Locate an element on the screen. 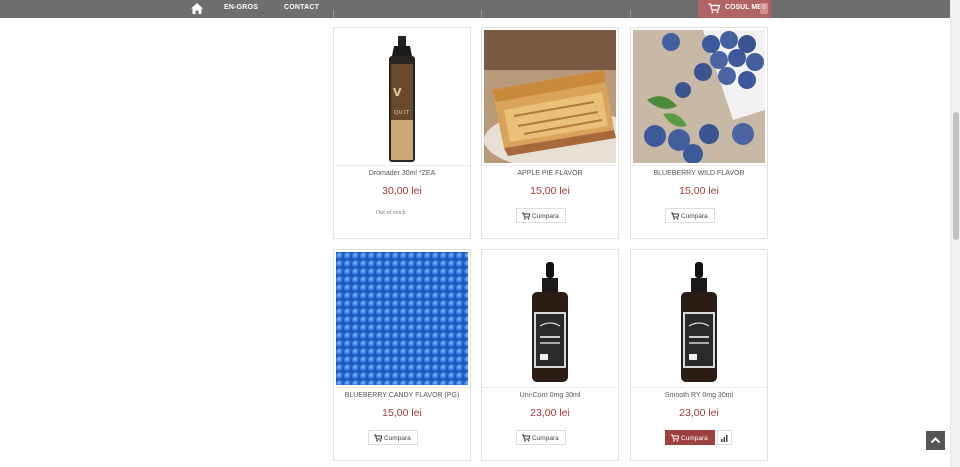  cart-count-badge: 0 is located at coordinates (764, 8).